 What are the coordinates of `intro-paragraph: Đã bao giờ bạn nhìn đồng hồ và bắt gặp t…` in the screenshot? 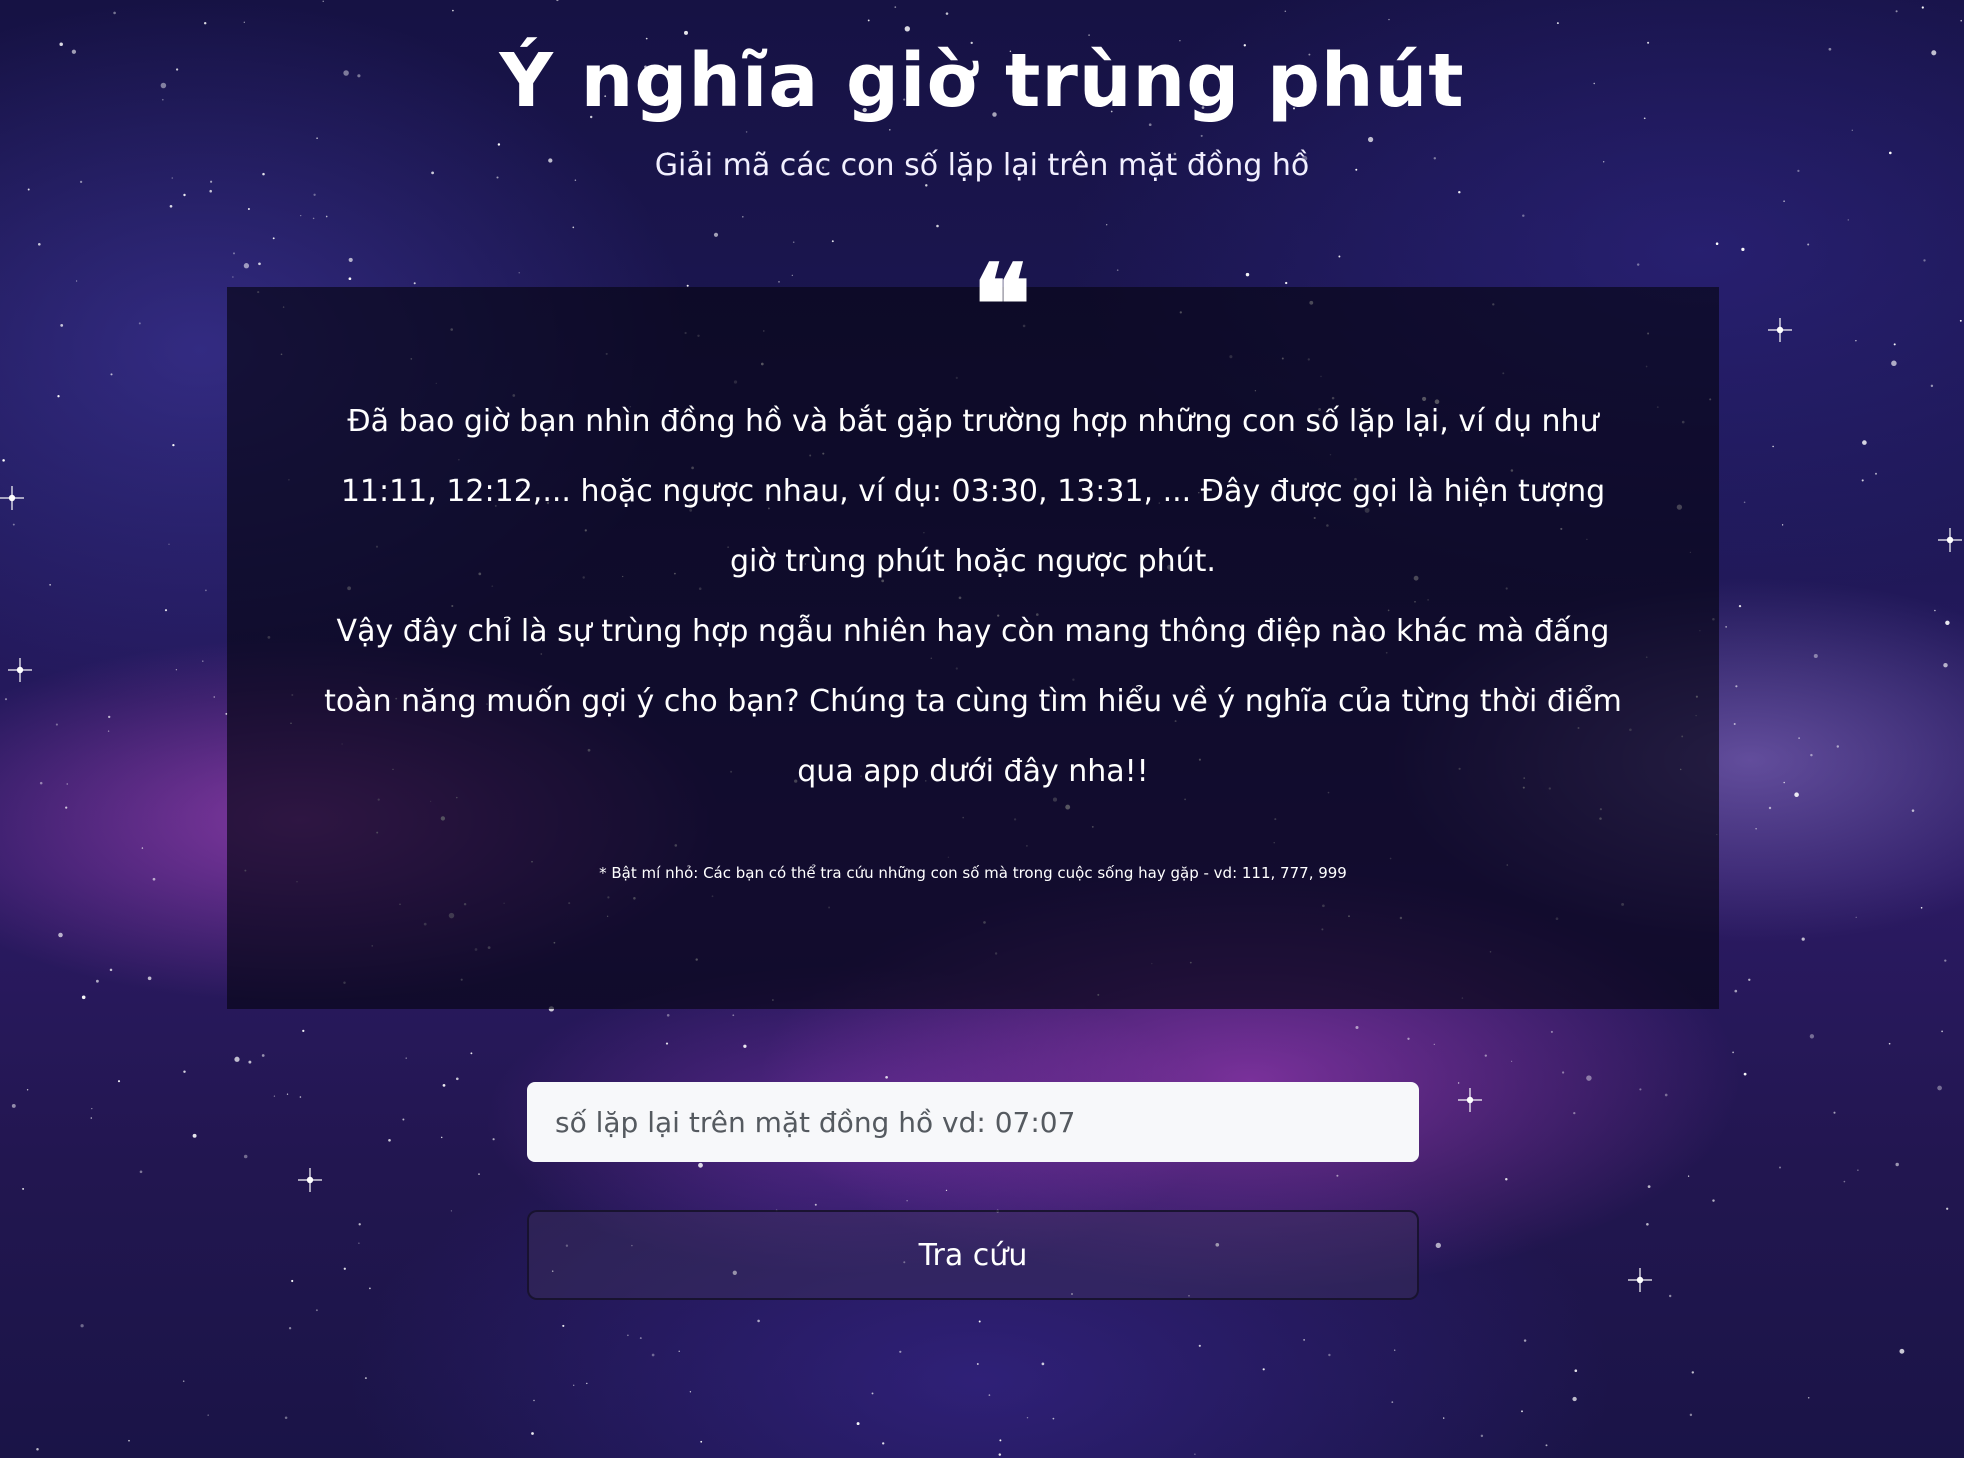 It's located at (973, 491).